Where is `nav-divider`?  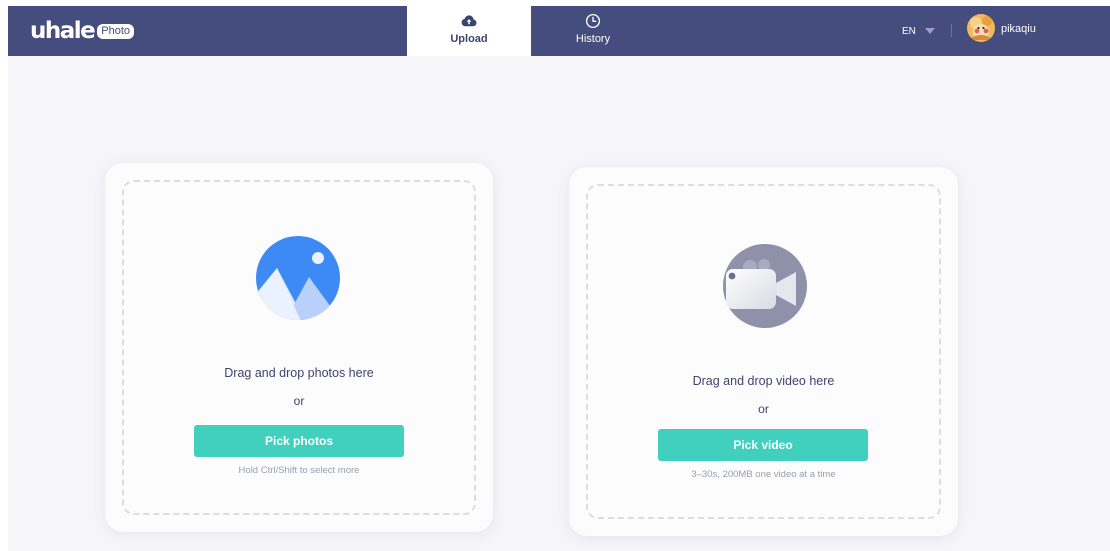 nav-divider is located at coordinates (951, 30).